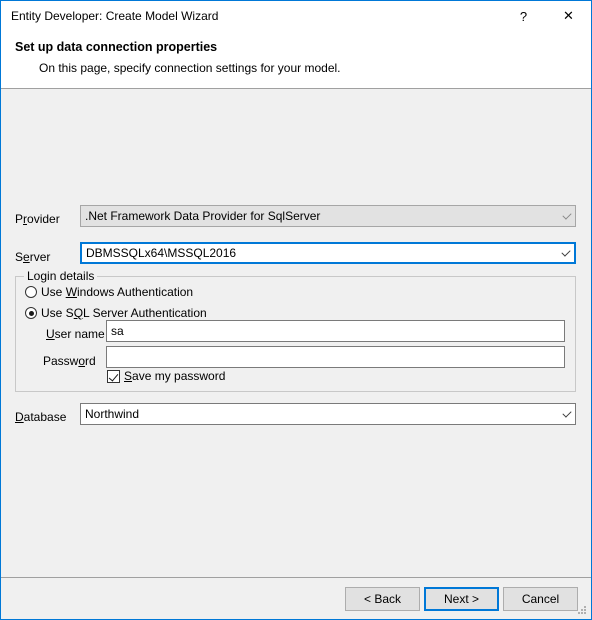 The height and width of the screenshot is (620, 592). I want to click on database-value: Northwind, so click(112, 414).